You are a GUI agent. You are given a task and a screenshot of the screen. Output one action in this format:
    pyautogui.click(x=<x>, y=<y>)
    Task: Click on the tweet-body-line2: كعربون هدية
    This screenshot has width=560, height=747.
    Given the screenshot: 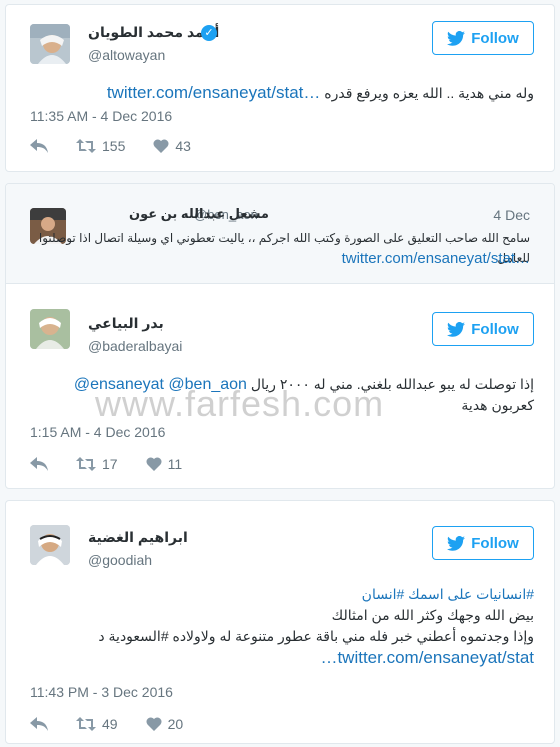 What is the action you would take?
    pyautogui.click(x=497, y=405)
    